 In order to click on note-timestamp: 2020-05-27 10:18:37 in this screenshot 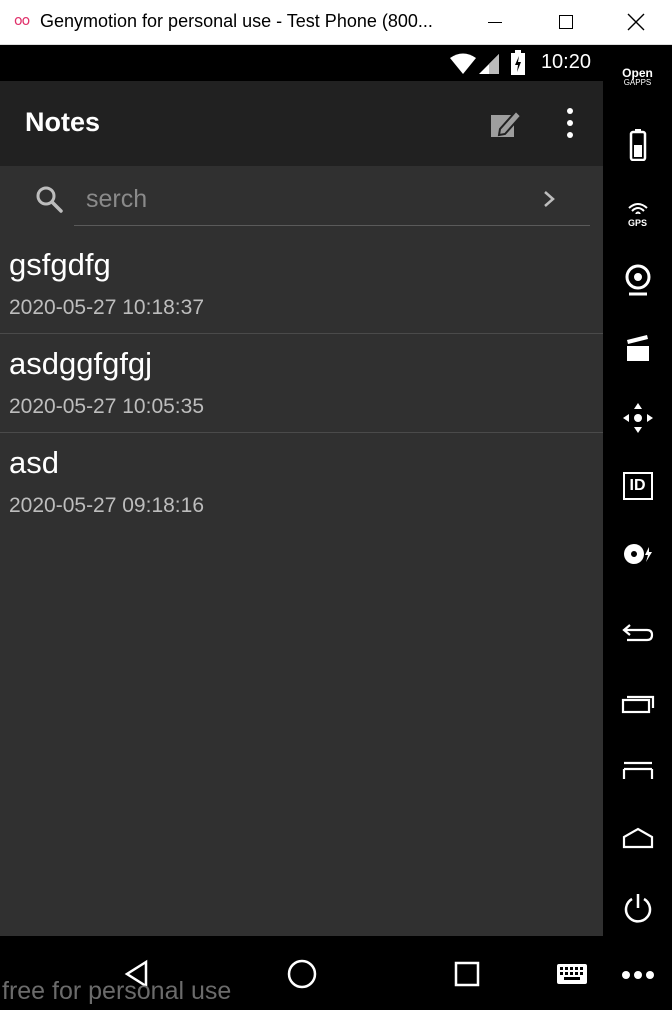, I will do `click(106, 307)`.